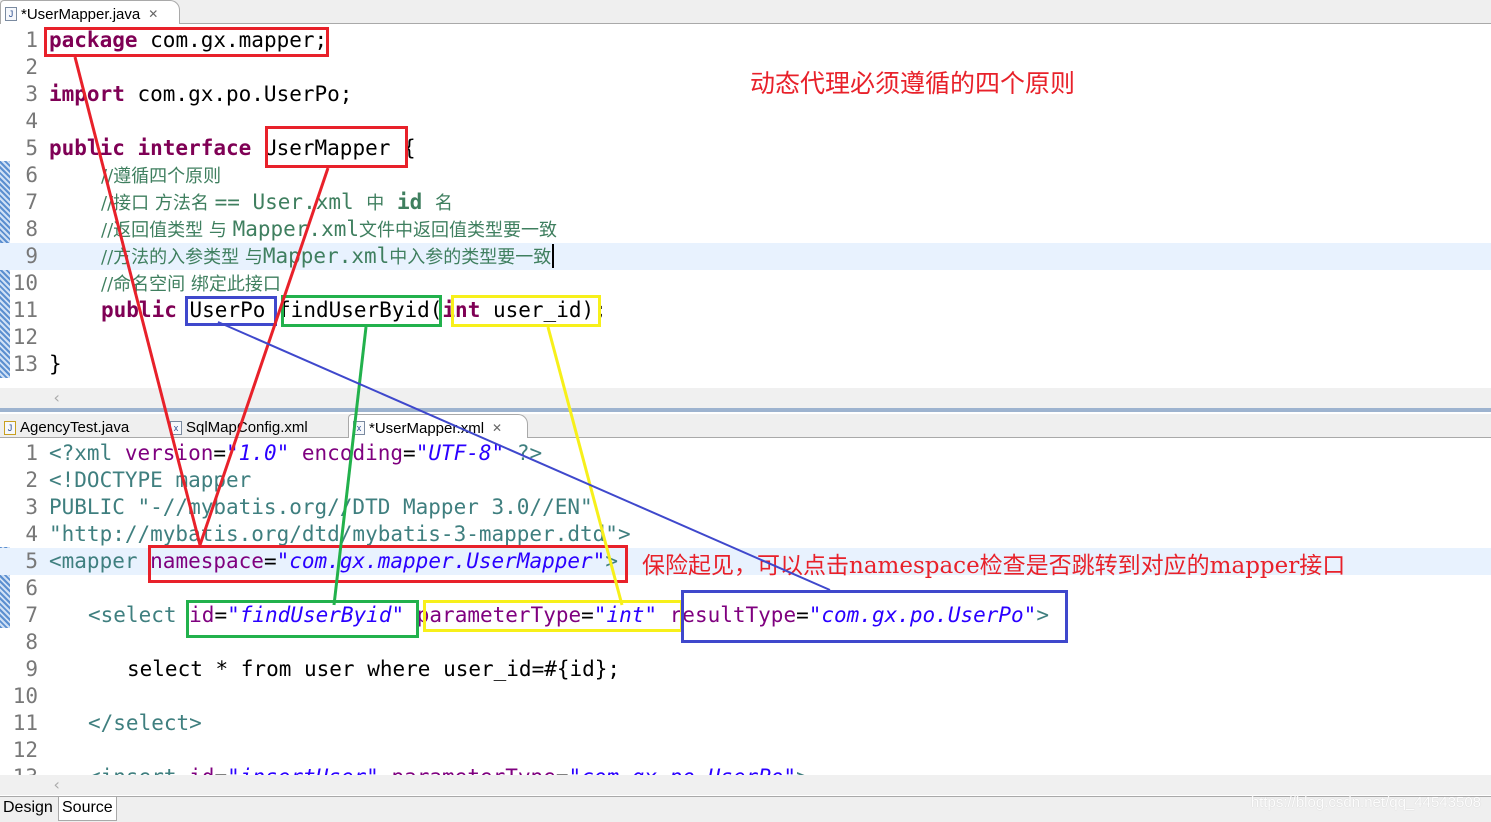  Describe the element at coordinates (745, 410) in the screenshot. I see `editor-divider` at that location.